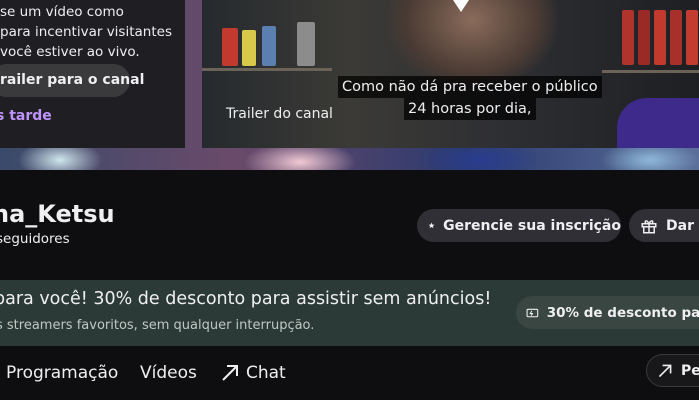  I want to click on tab-videos: Vídeos, so click(168, 373).